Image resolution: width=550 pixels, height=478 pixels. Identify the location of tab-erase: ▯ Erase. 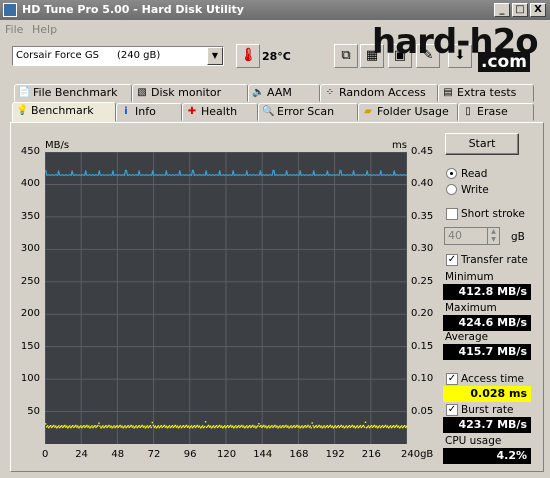
(496, 112).